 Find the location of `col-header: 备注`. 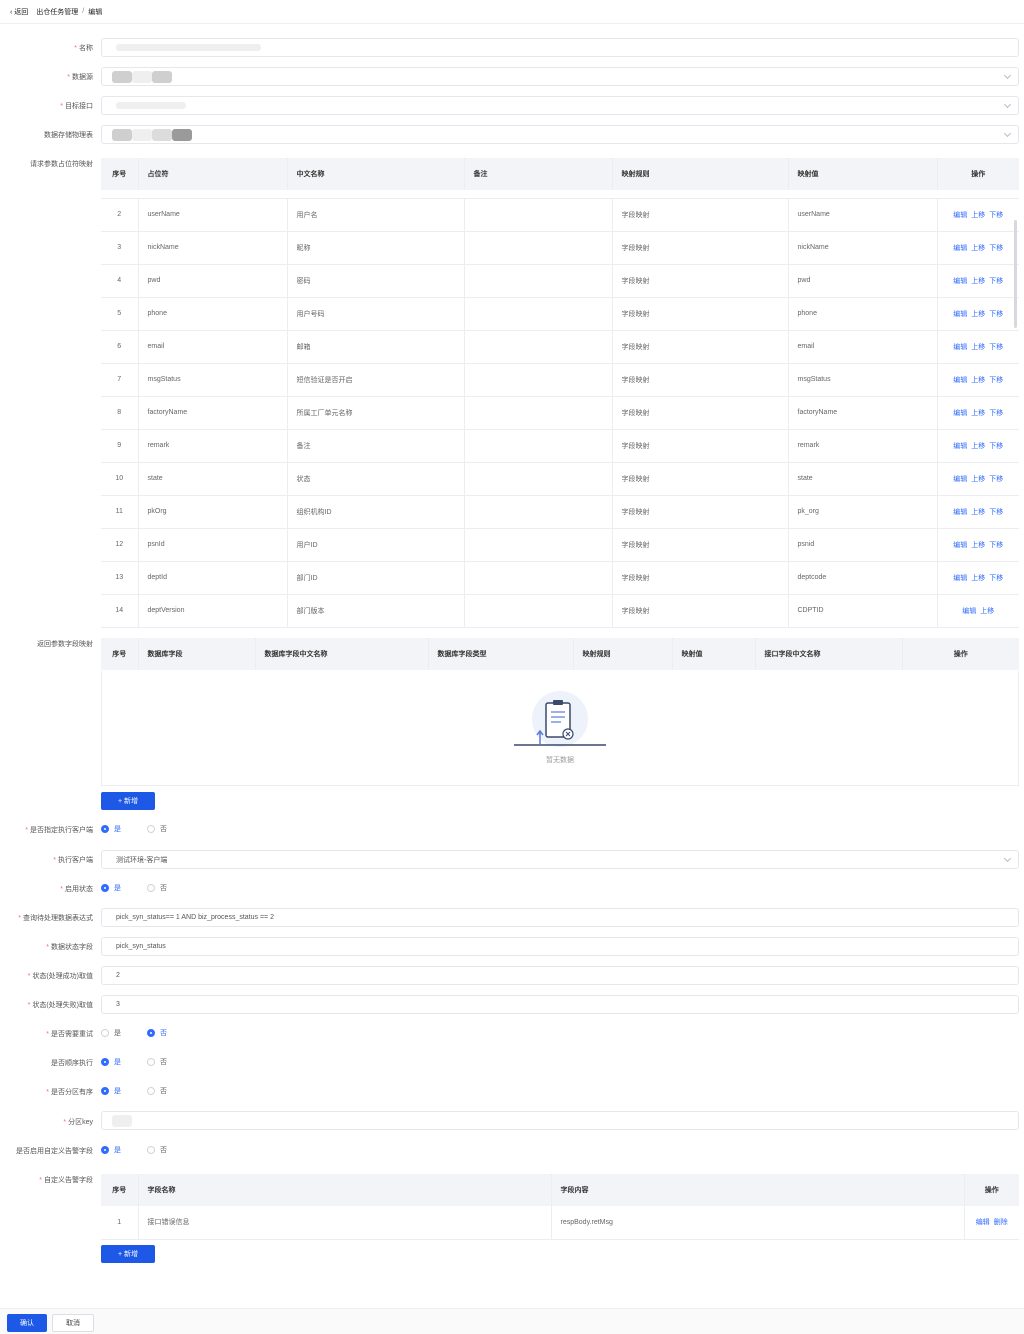

col-header: 备注 is located at coordinates (538, 174).